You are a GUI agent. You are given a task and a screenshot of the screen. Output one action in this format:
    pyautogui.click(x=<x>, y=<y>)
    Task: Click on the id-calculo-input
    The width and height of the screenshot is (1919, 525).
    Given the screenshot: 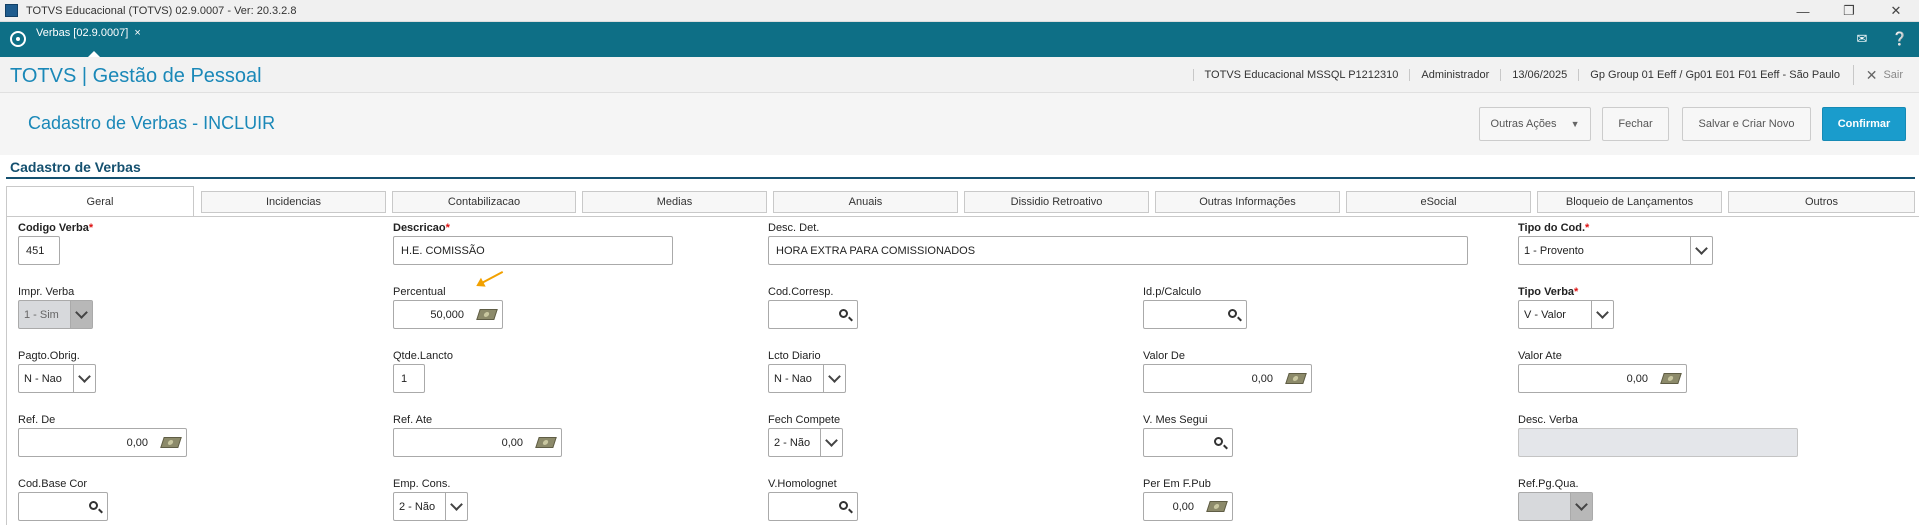 What is the action you would take?
    pyautogui.click(x=1195, y=314)
    